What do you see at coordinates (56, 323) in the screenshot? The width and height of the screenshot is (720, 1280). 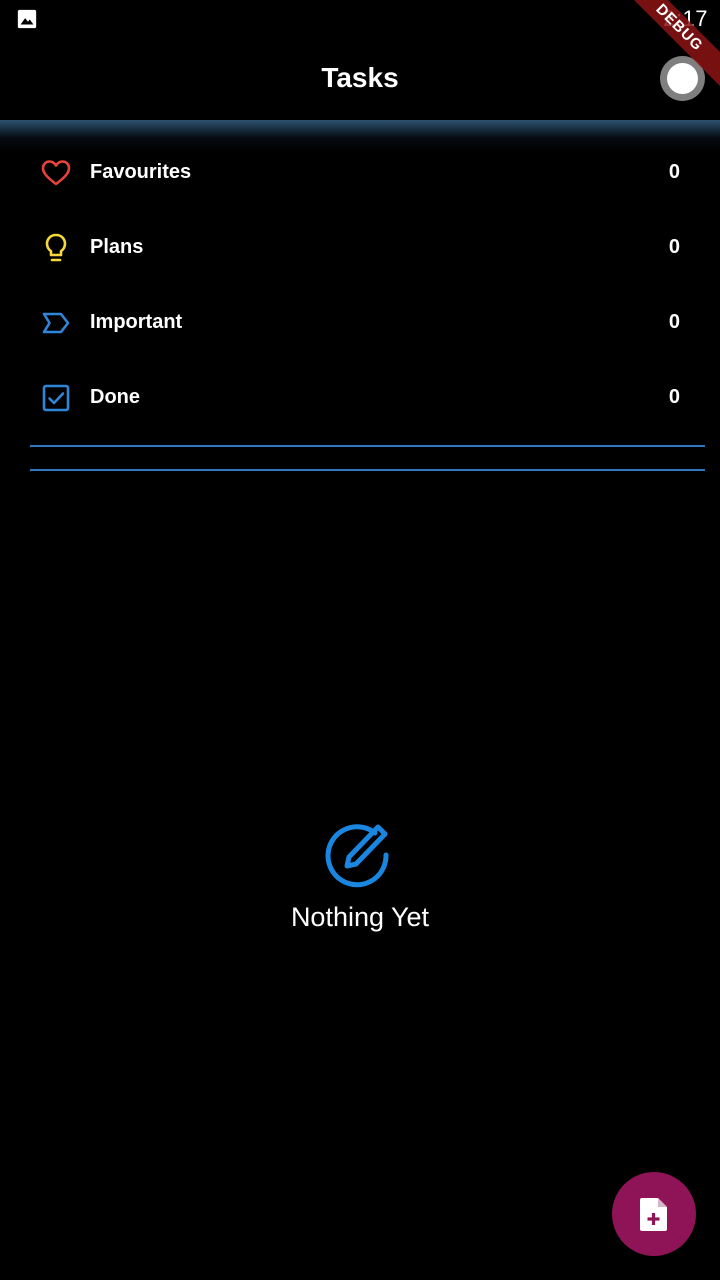 I see `label-icon` at bounding box center [56, 323].